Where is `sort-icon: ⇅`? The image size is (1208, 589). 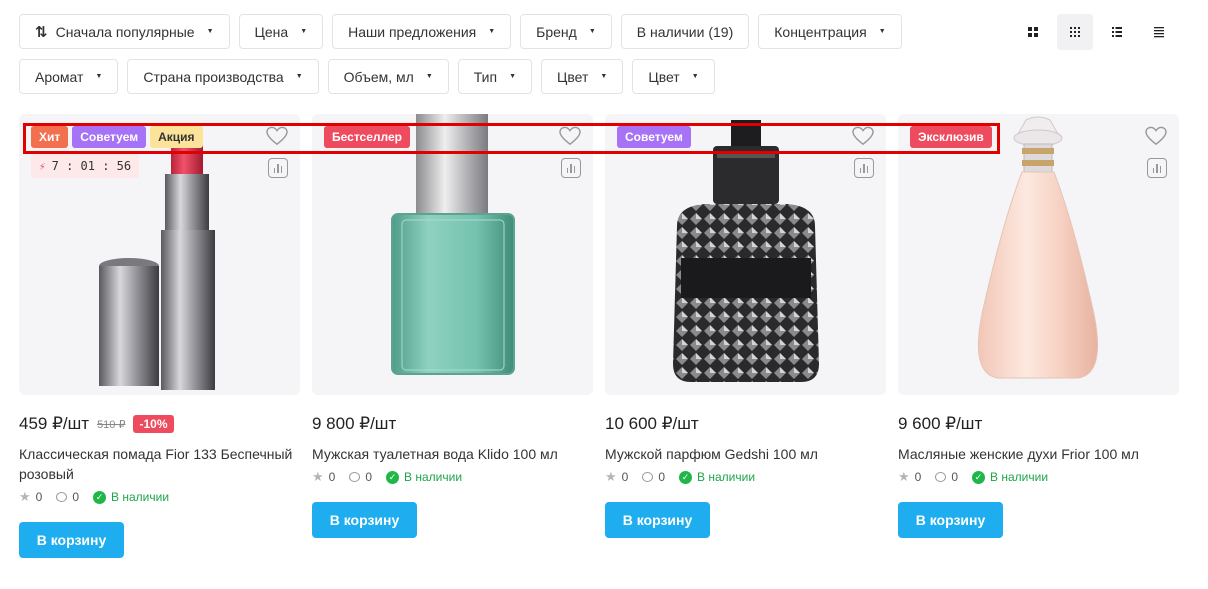
sort-icon: ⇅ is located at coordinates (41, 32).